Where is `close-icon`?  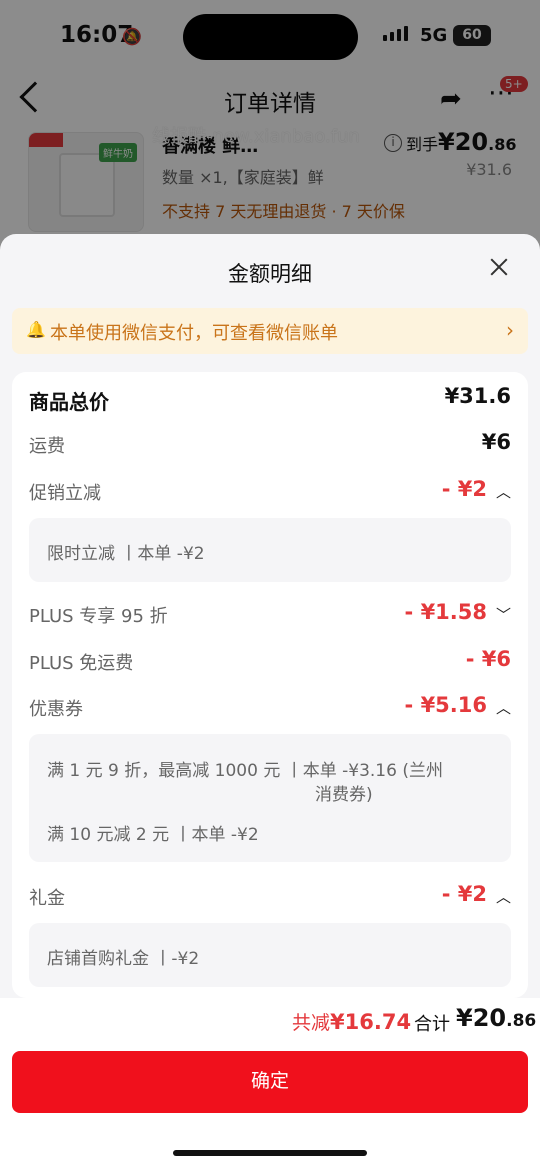
close-icon is located at coordinates (499, 267).